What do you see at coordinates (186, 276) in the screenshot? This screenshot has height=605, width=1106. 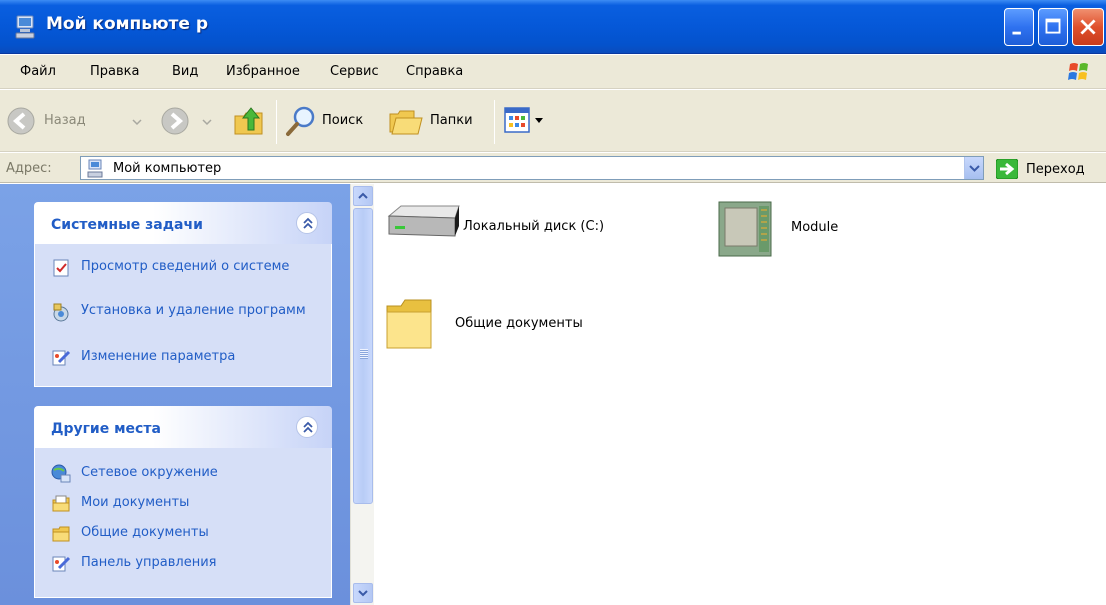 I see `task-view-system-info: Просмотр сведений о системе` at bounding box center [186, 276].